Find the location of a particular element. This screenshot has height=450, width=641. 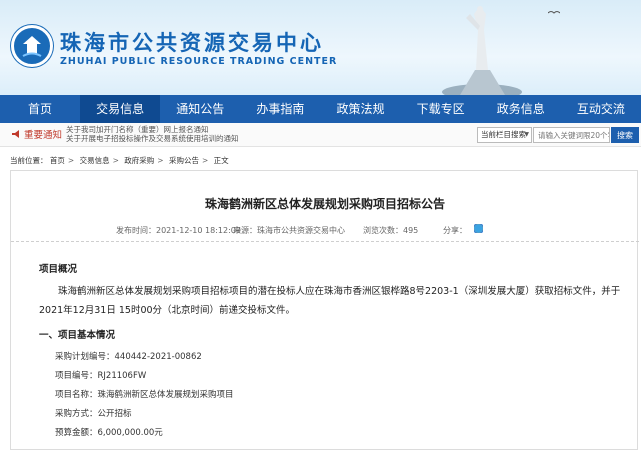

publish-time: 发布时间：2021-12-10 18:12:09 is located at coordinates (178, 230).